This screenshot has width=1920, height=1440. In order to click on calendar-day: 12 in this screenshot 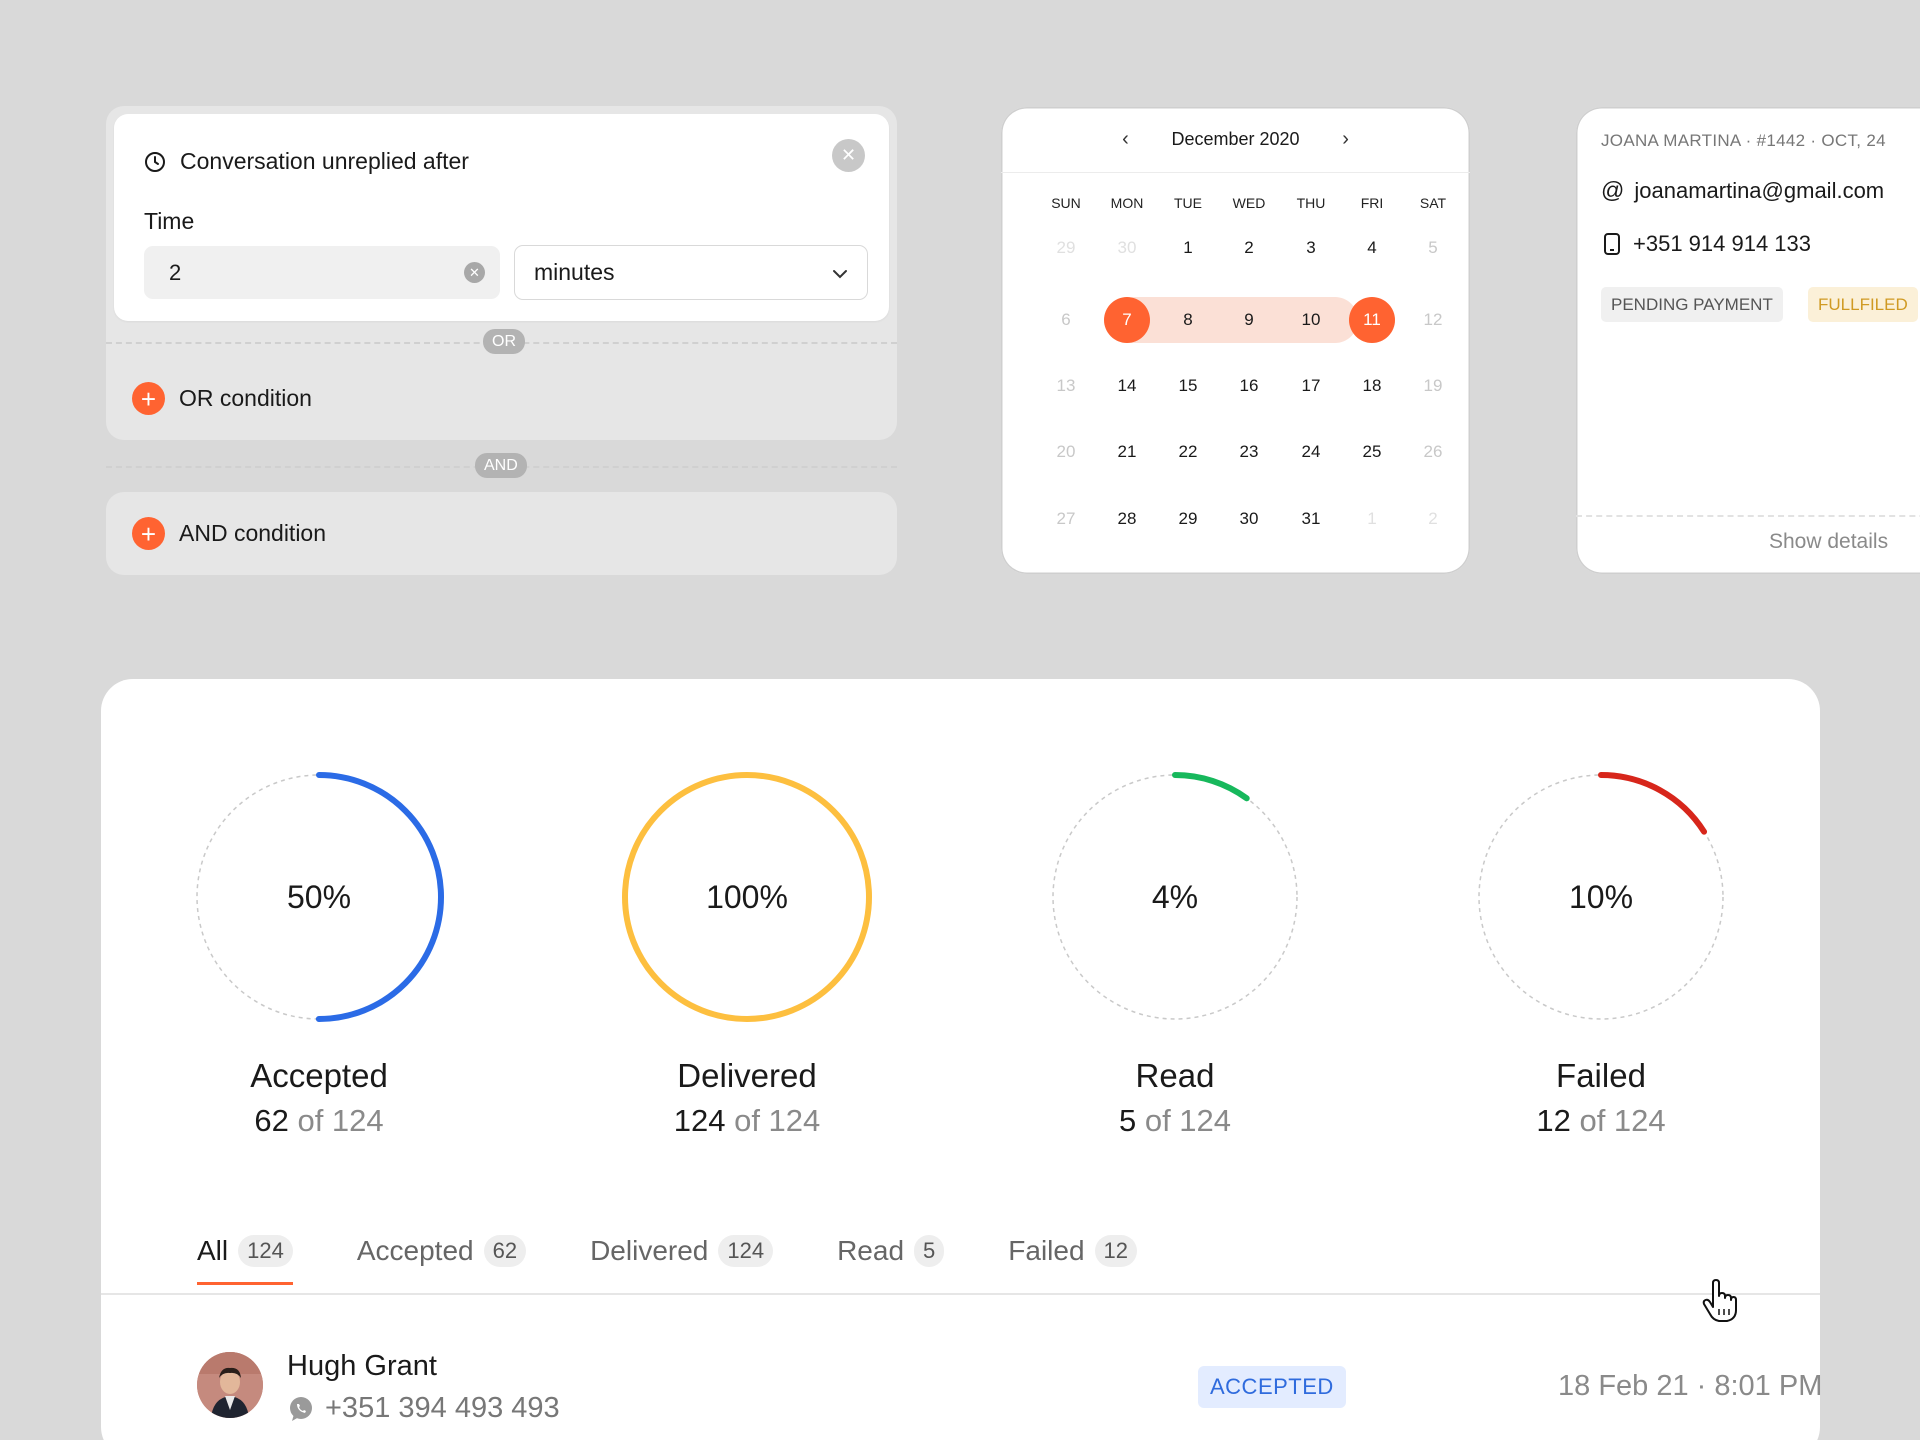, I will do `click(1433, 320)`.